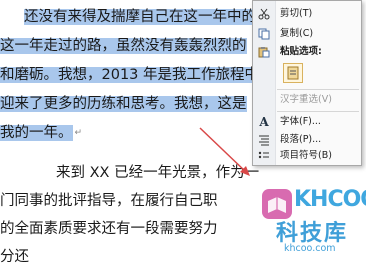  Describe the element at coordinates (264, 52) in the screenshot. I see `paste-icon` at that location.